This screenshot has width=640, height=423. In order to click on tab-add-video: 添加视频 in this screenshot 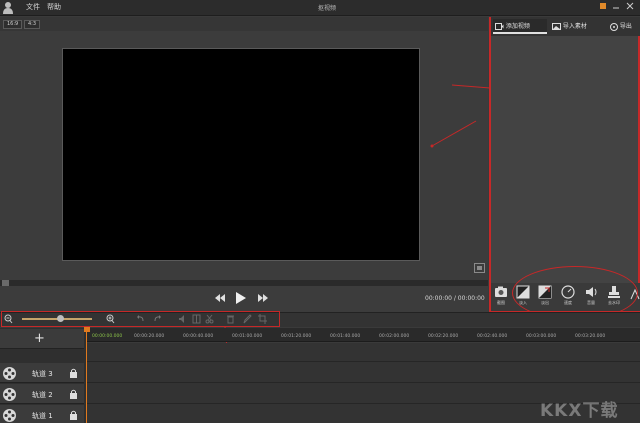, I will do `click(520, 26)`.